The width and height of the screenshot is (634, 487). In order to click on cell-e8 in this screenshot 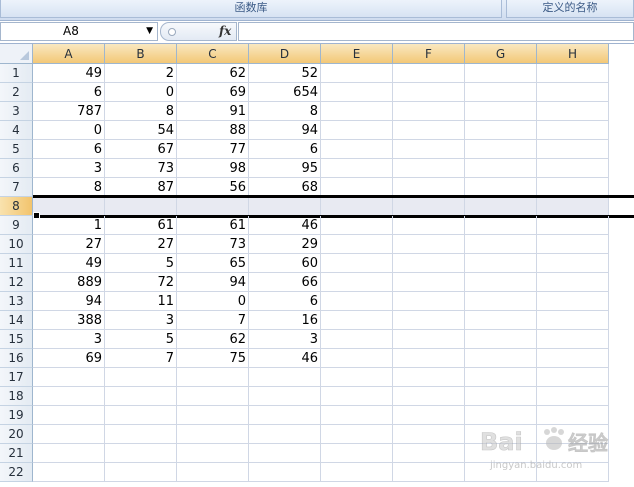, I will do `click(357, 206)`.